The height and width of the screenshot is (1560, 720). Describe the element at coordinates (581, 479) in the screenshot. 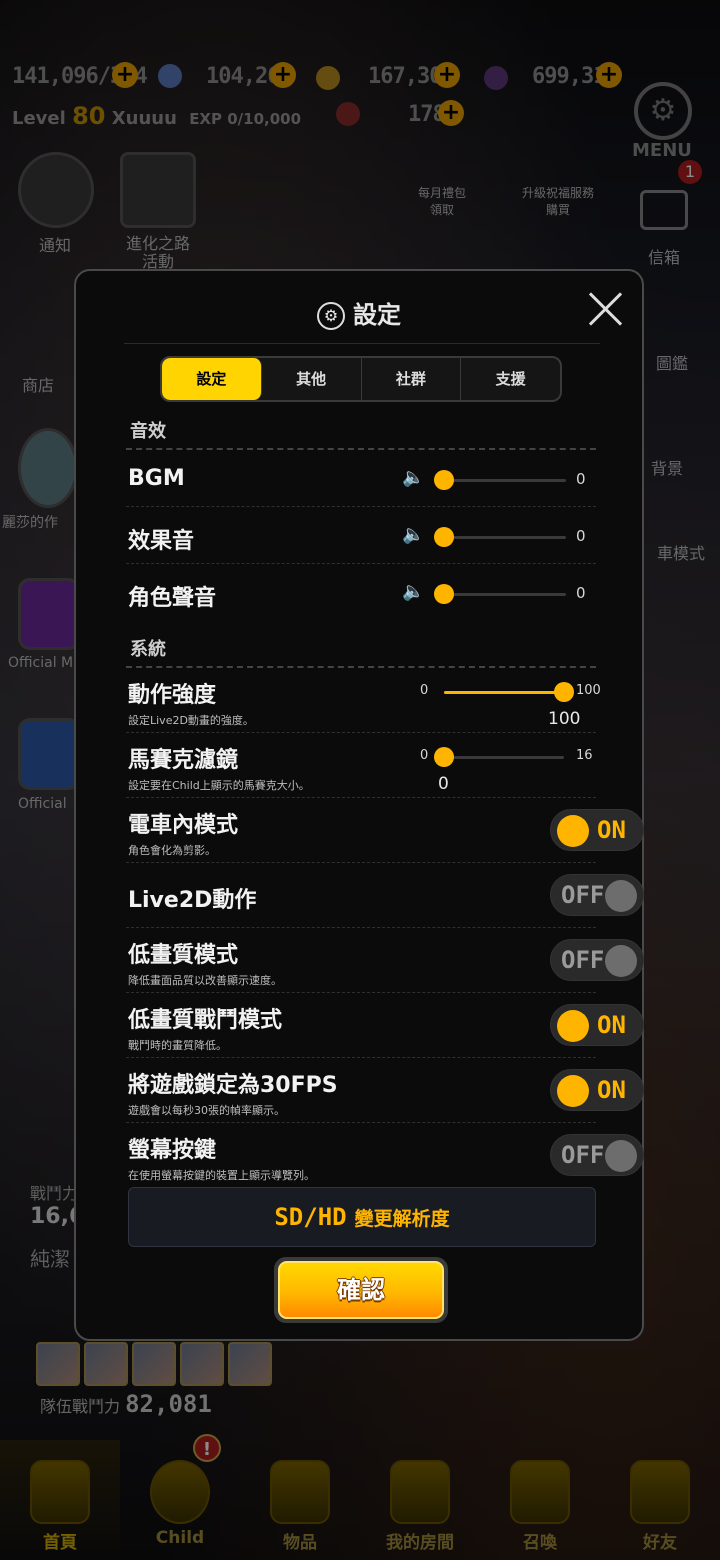

I see `bgm-value: 0` at that location.